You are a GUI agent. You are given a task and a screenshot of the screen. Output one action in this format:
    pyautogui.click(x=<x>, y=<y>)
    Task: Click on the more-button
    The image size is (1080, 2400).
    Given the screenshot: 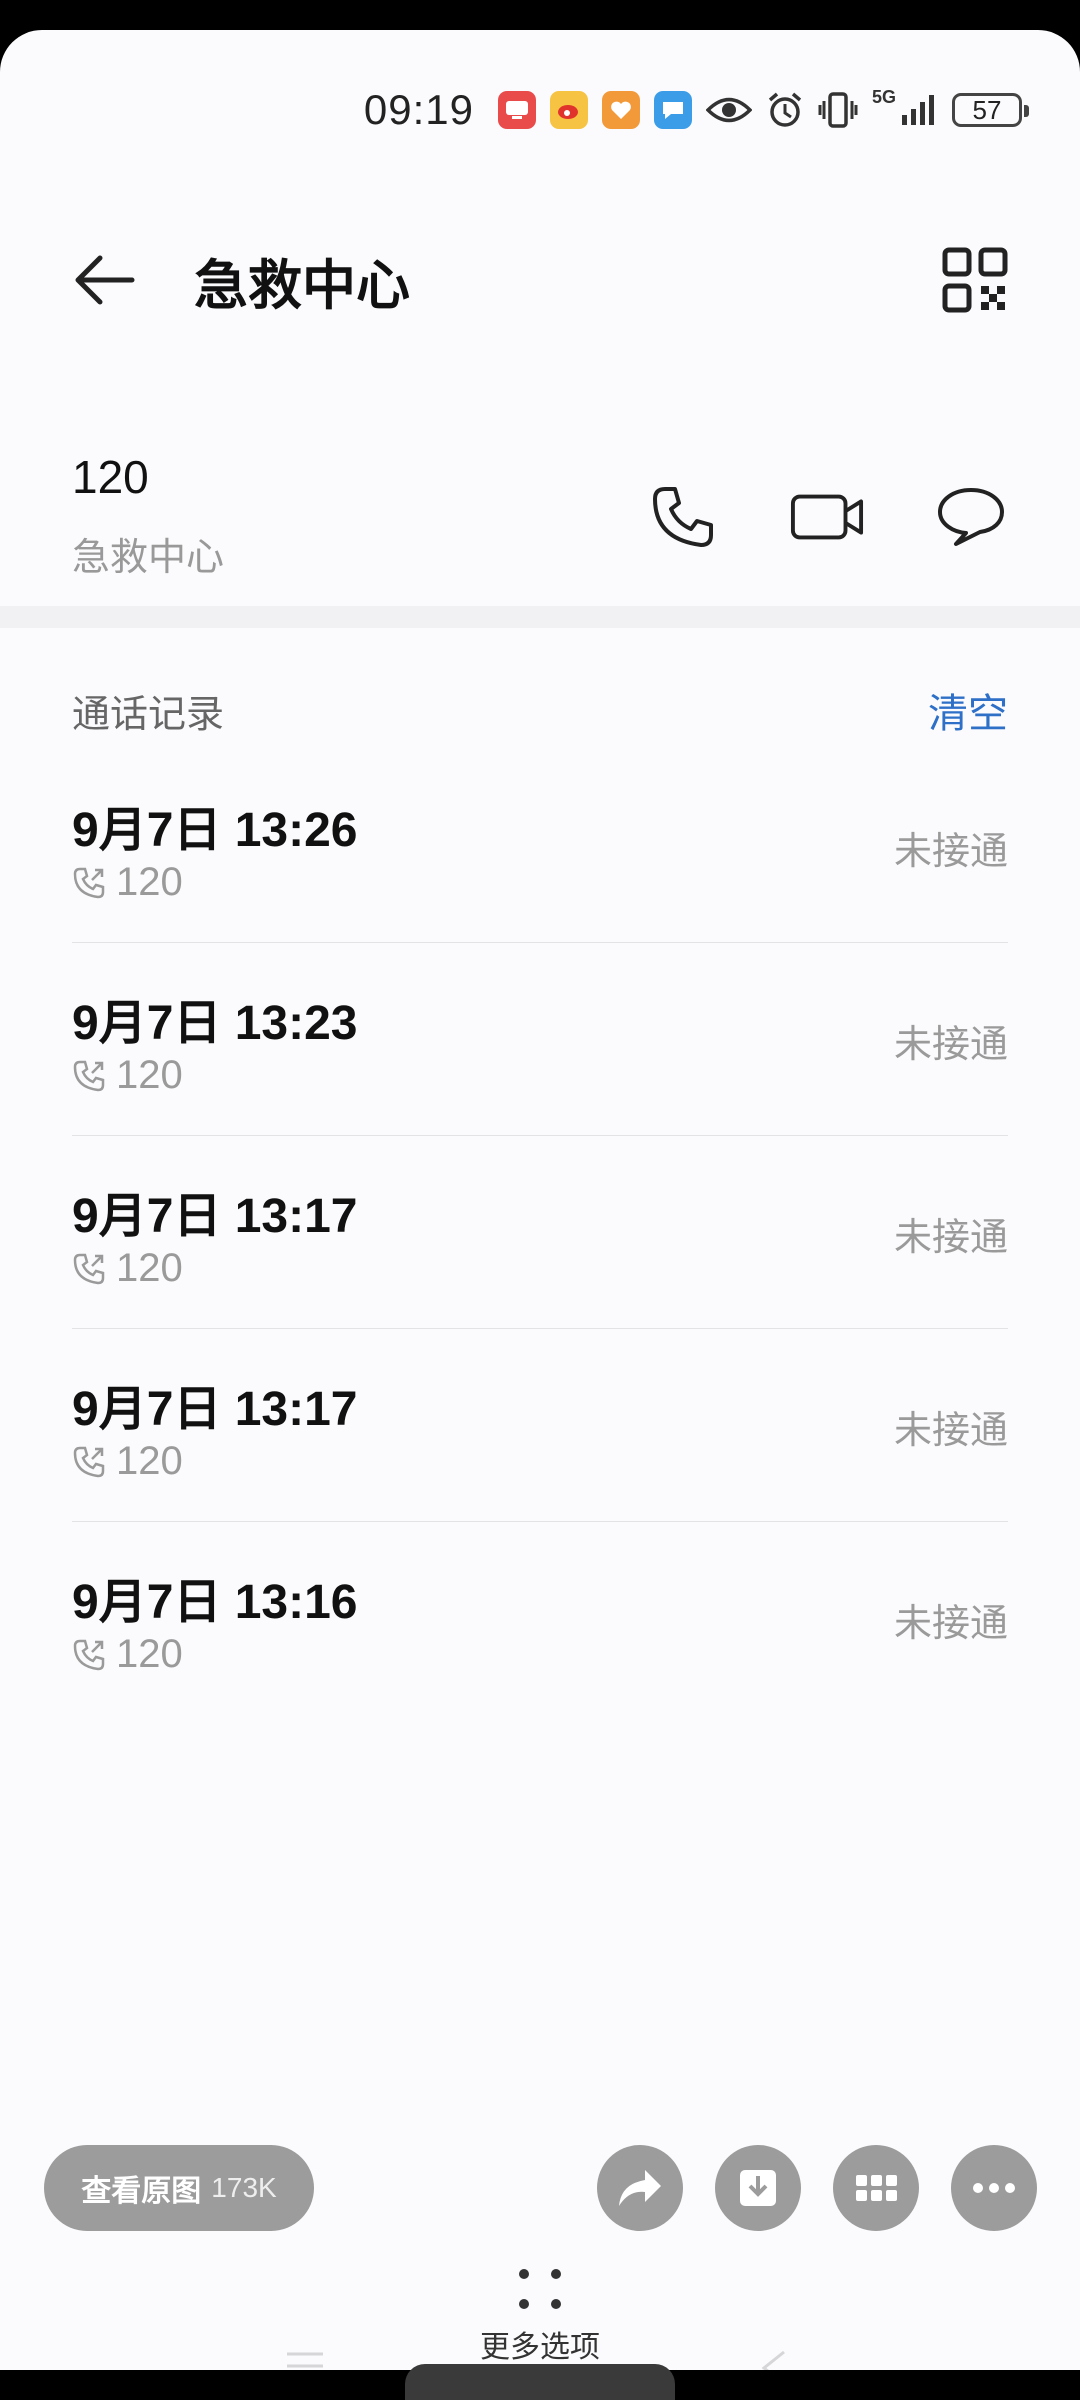 What is the action you would take?
    pyautogui.click(x=994, y=2188)
    